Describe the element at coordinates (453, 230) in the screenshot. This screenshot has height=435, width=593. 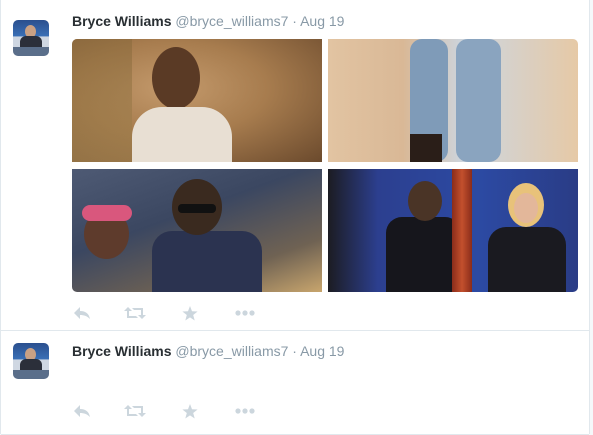
I see `photo-news-anchors` at that location.